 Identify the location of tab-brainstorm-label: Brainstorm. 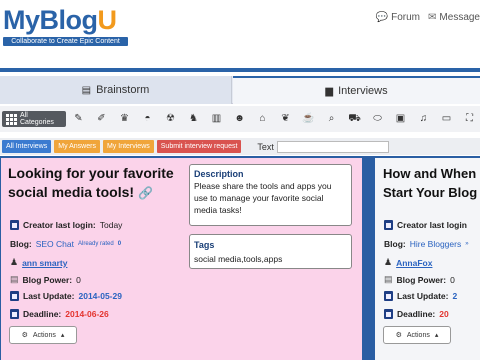
(123, 90).